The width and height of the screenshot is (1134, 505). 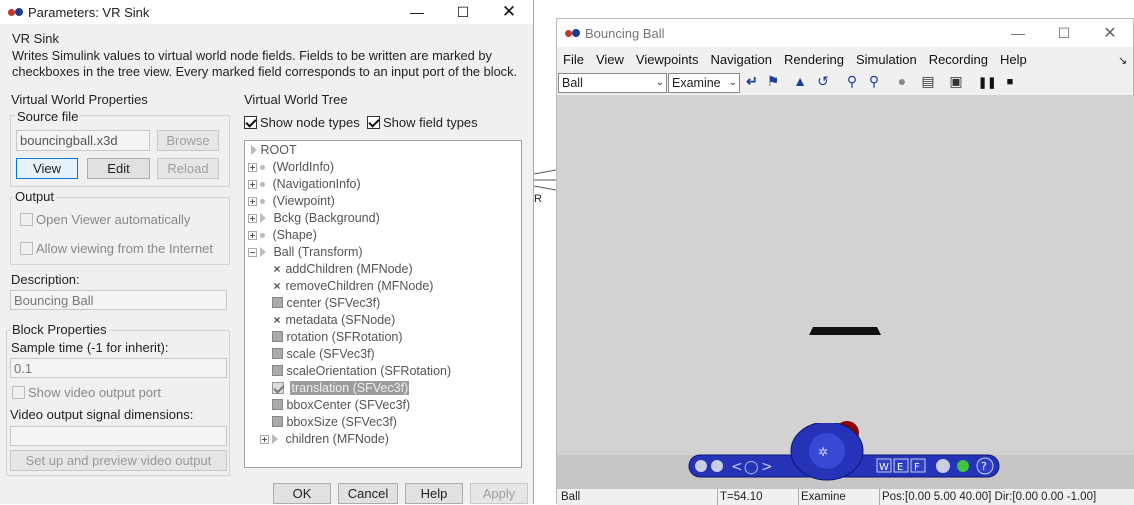 I want to click on tree-node-shape: (Shape), so click(x=282, y=235).